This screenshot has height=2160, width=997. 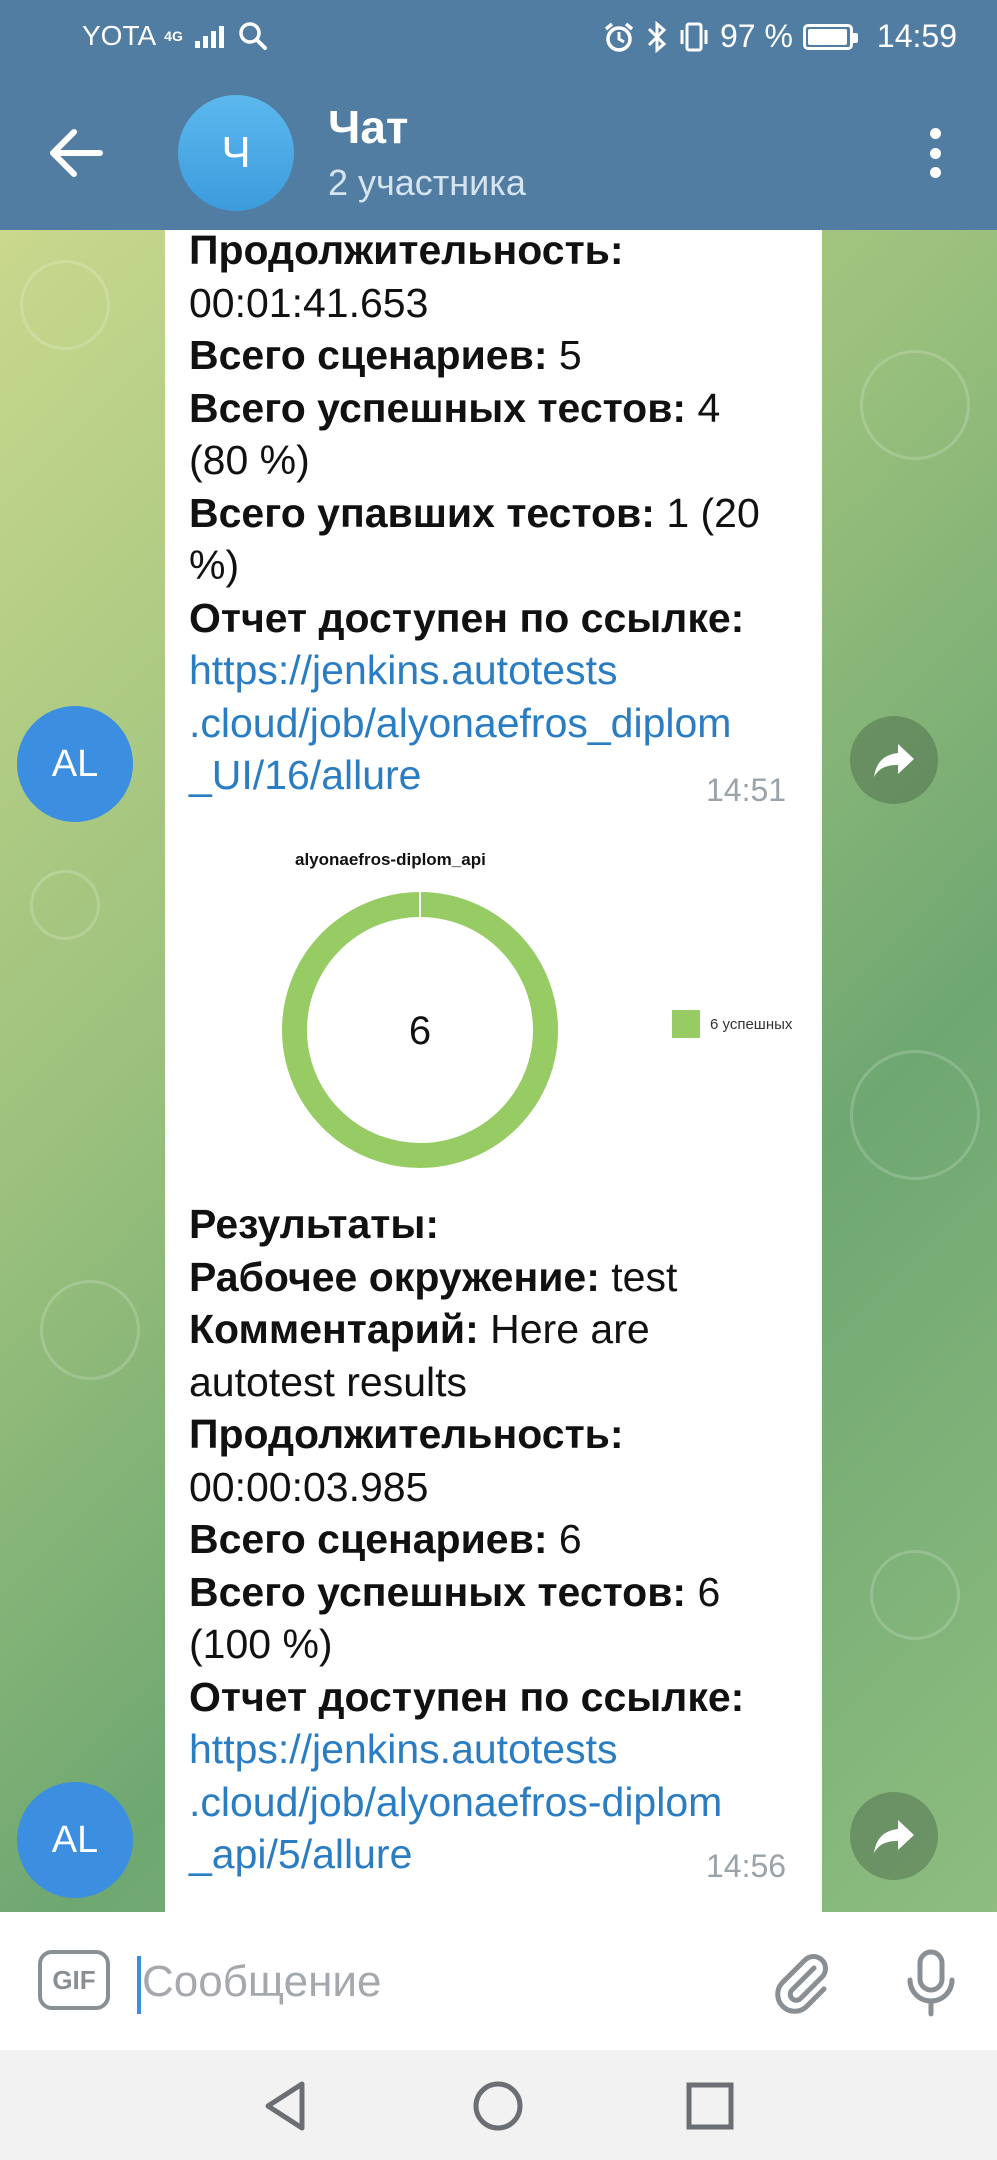 I want to click on chat-title: Чат, so click(x=368, y=127).